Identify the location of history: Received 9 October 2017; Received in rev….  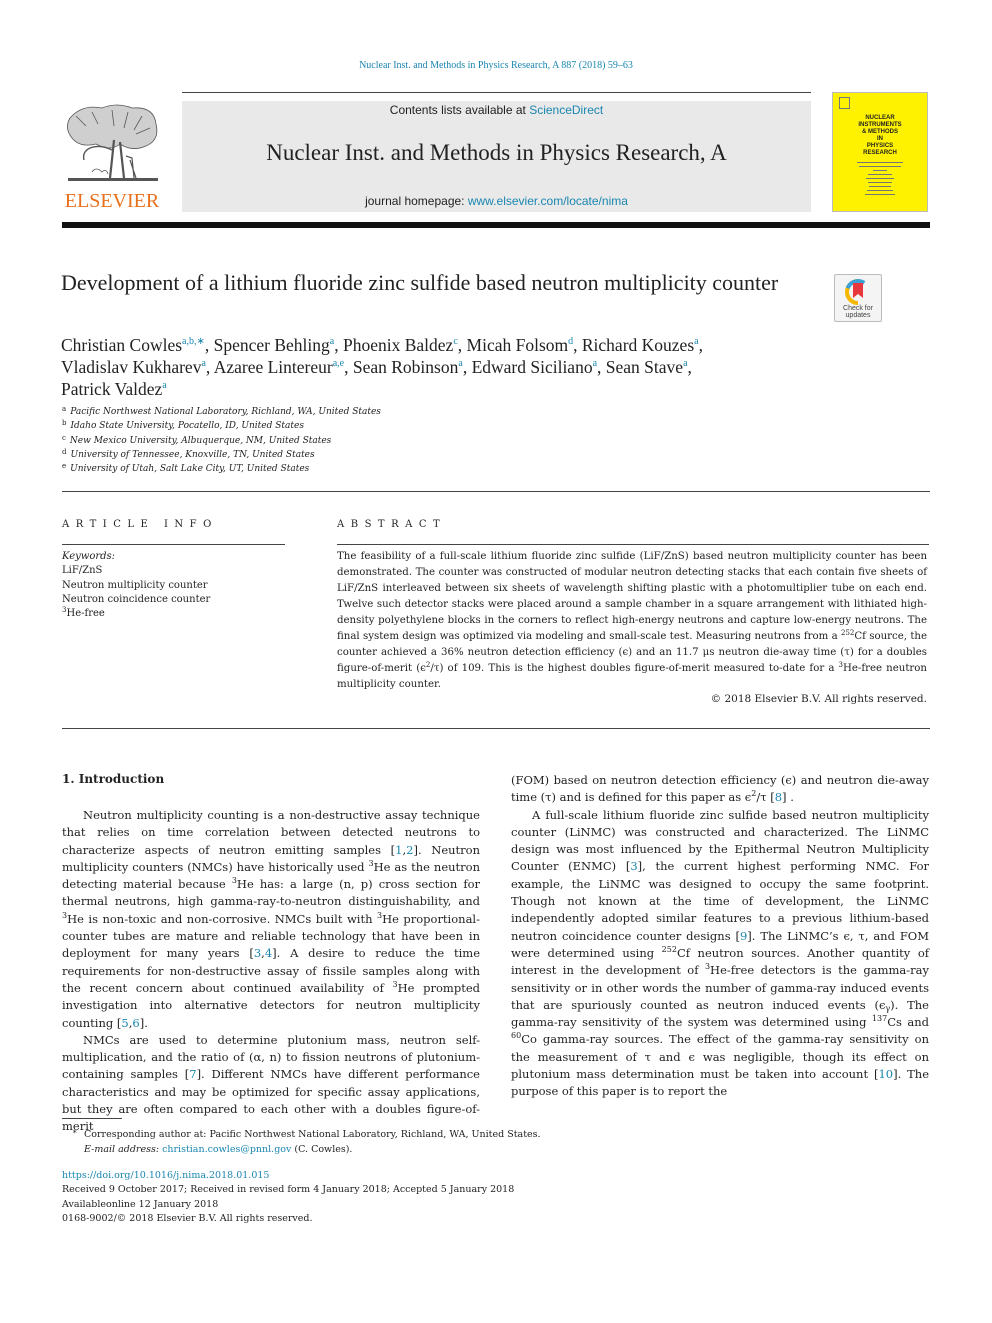
(288, 1190).